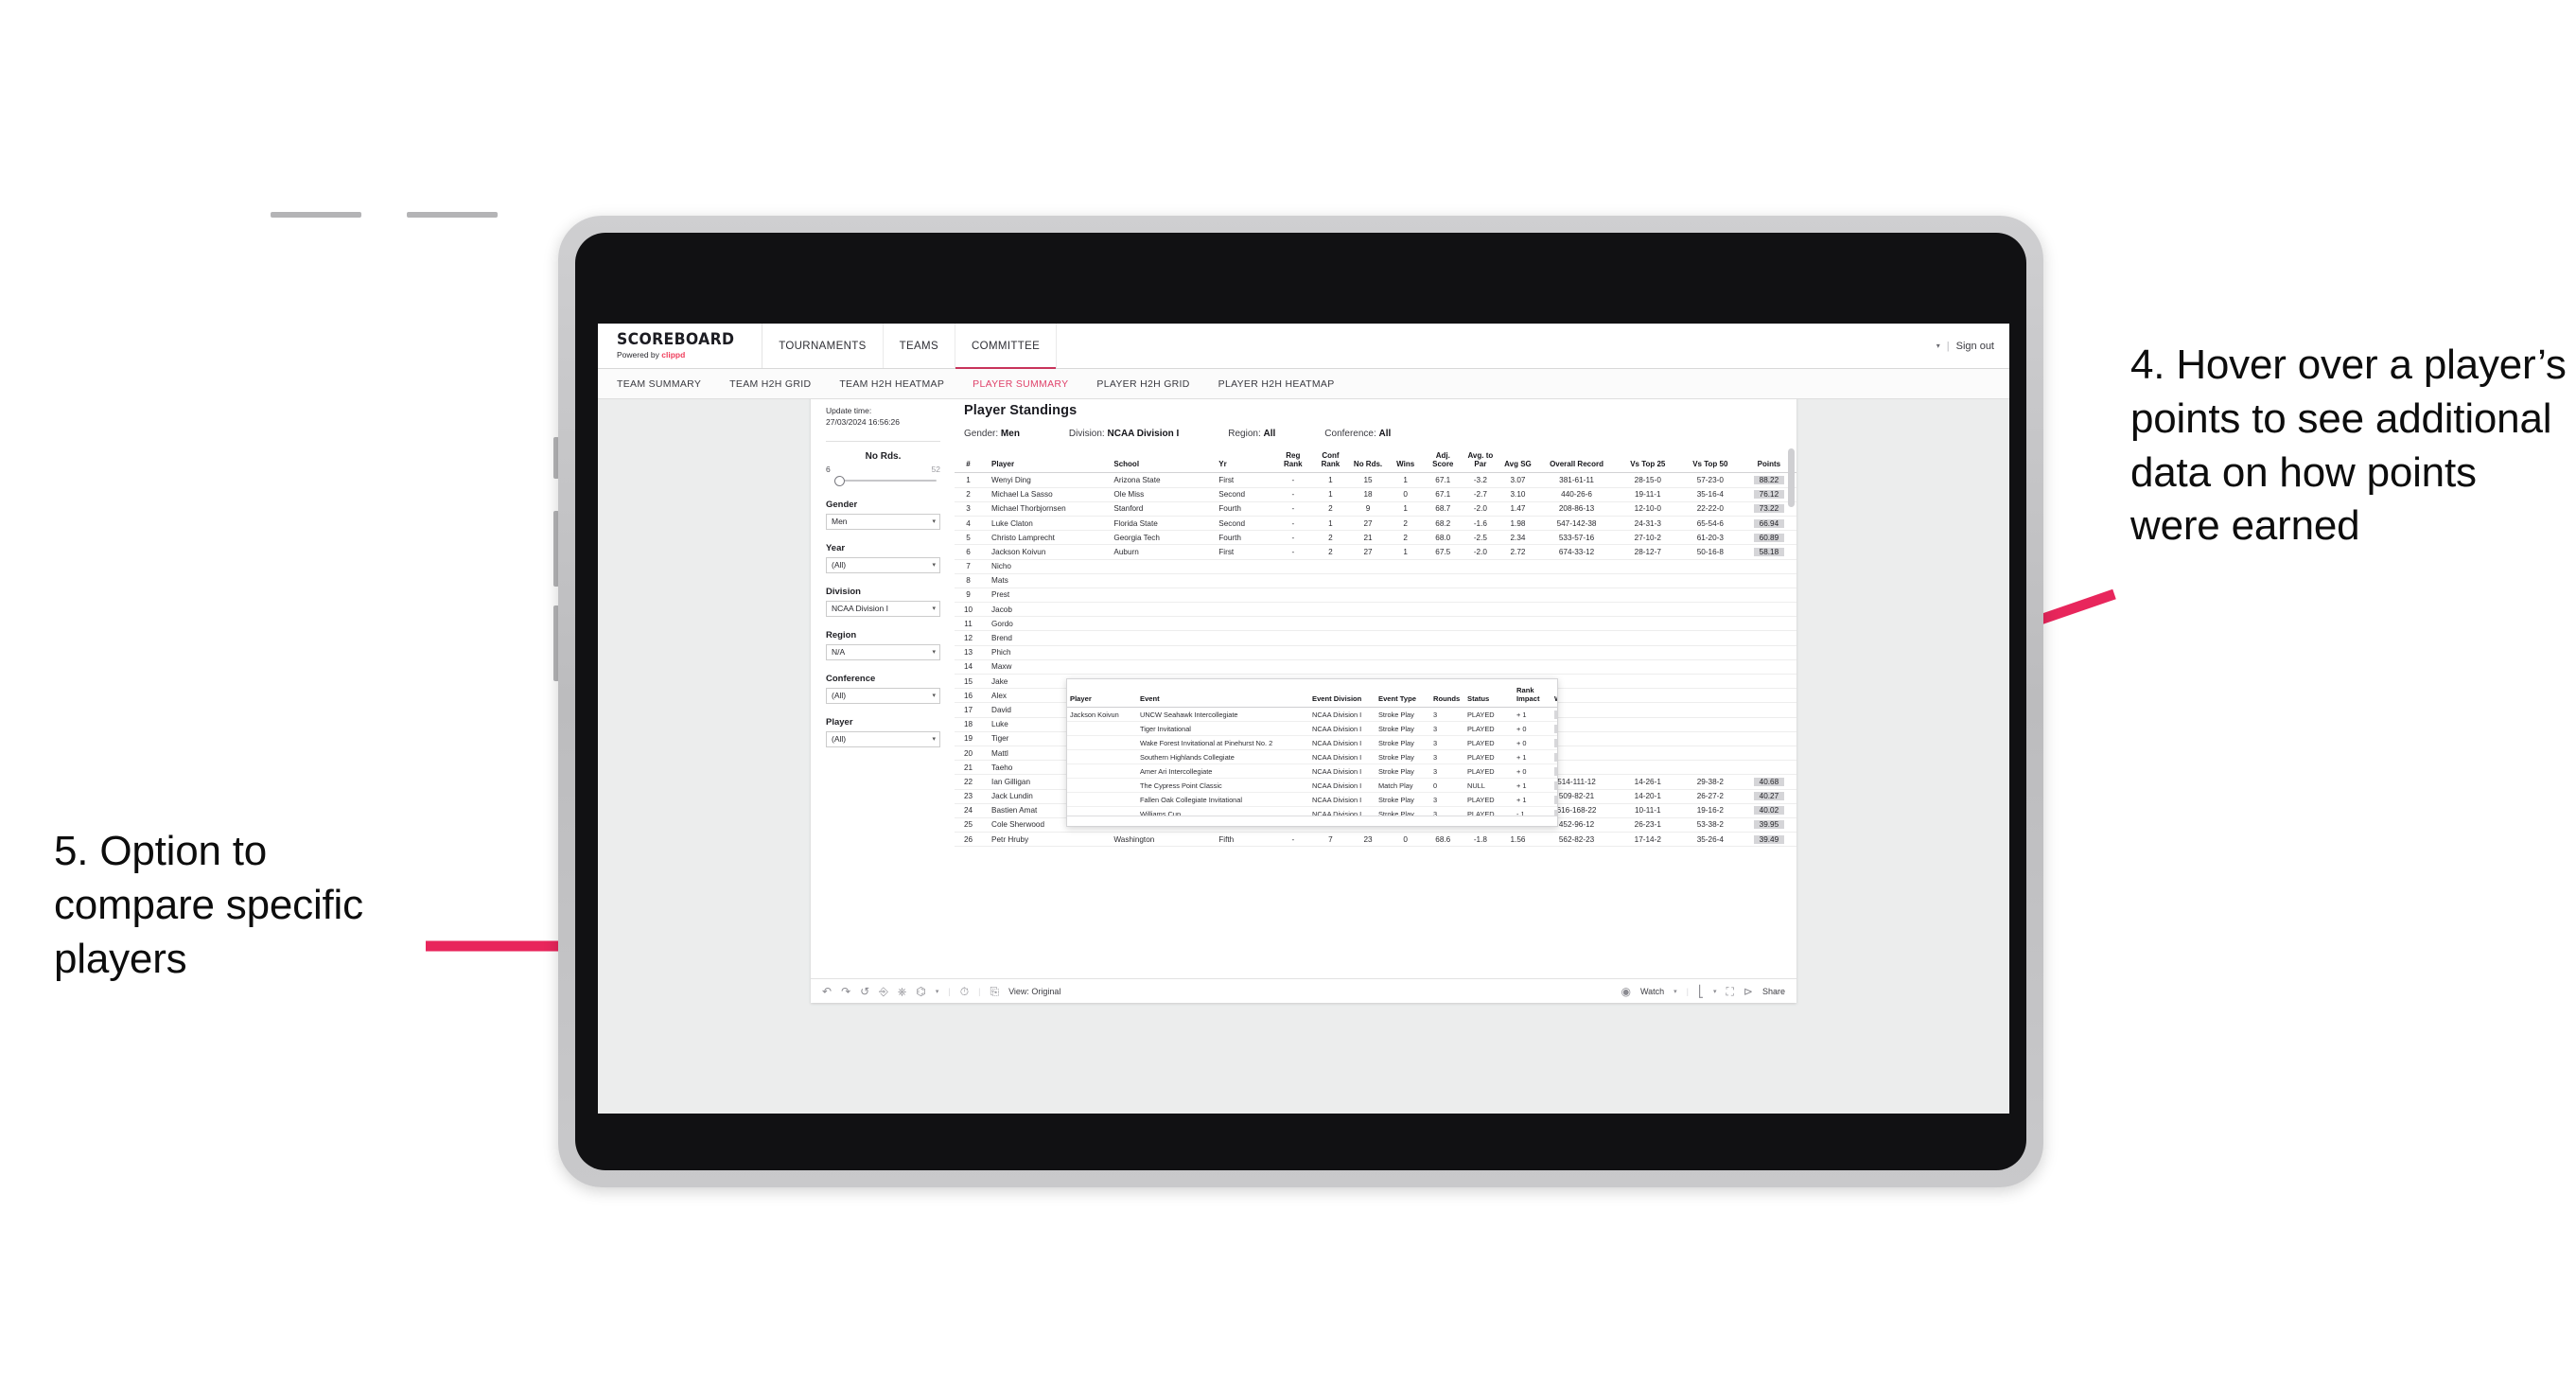 The height and width of the screenshot is (1386, 2576). I want to click on scrollbar-thumb, so click(1792, 477).